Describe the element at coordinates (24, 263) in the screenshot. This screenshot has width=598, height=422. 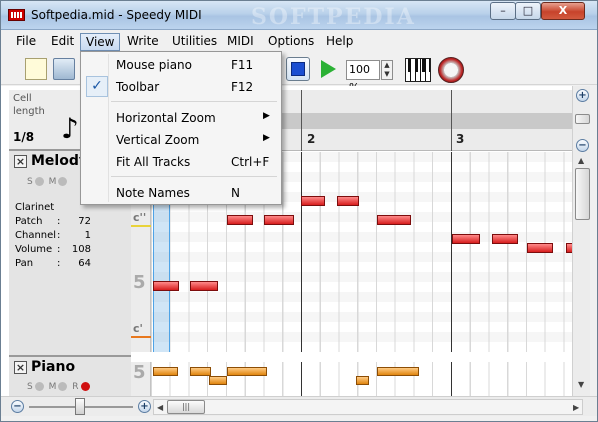
I see `prop-key: Pan` at that location.